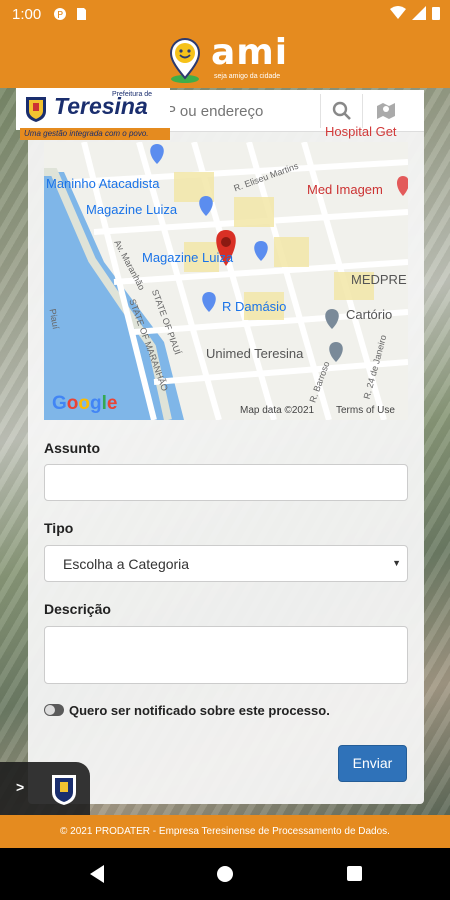 The height and width of the screenshot is (900, 450). What do you see at coordinates (379, 279) in the screenshot?
I see `map-place-medpre: MEDPRE` at bounding box center [379, 279].